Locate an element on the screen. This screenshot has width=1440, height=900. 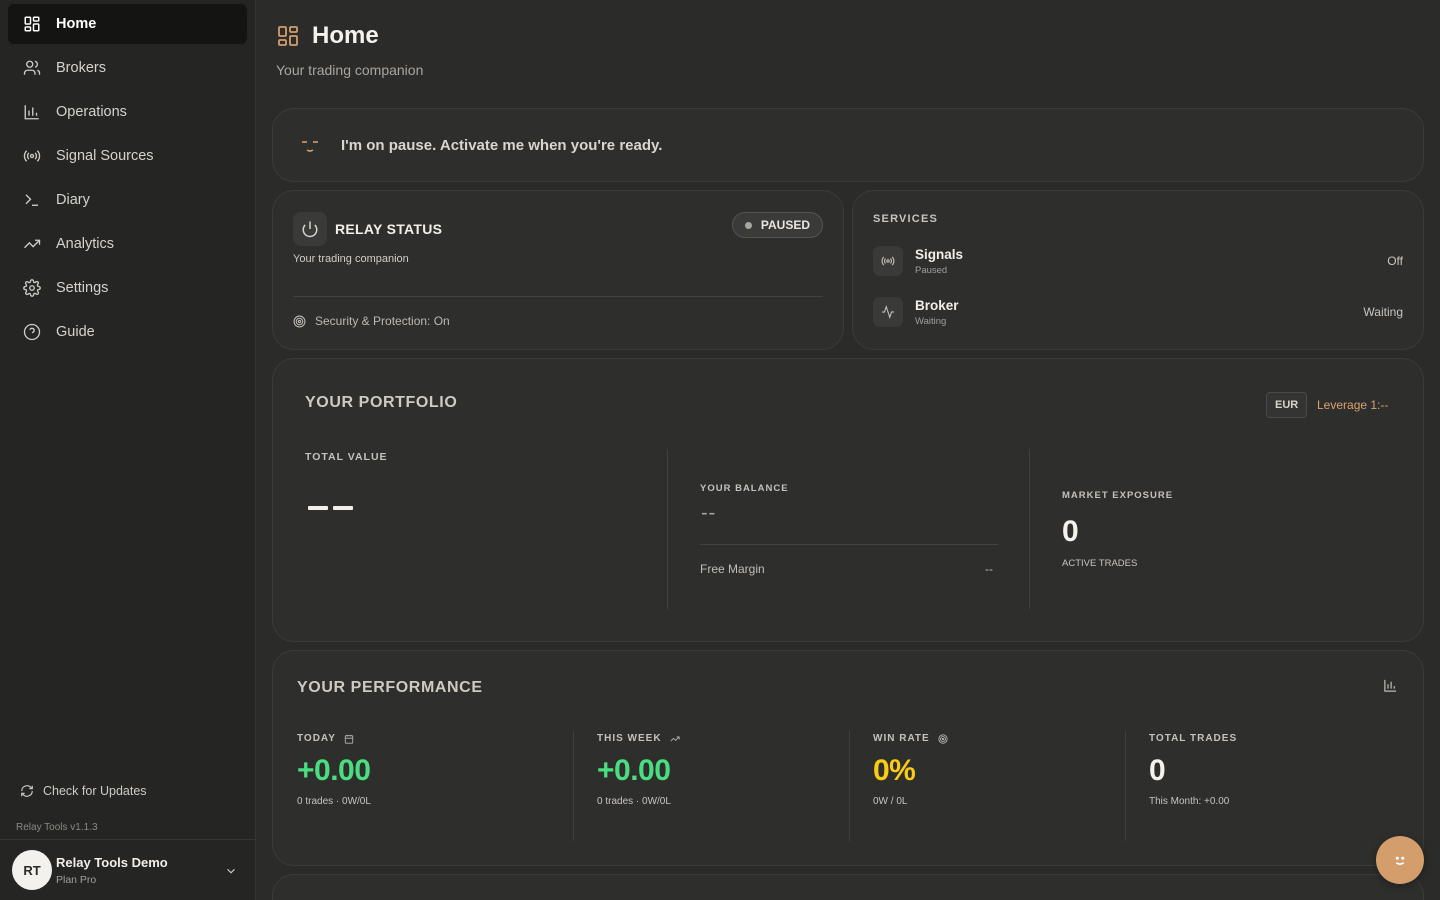
next-card is located at coordinates (848, 887).